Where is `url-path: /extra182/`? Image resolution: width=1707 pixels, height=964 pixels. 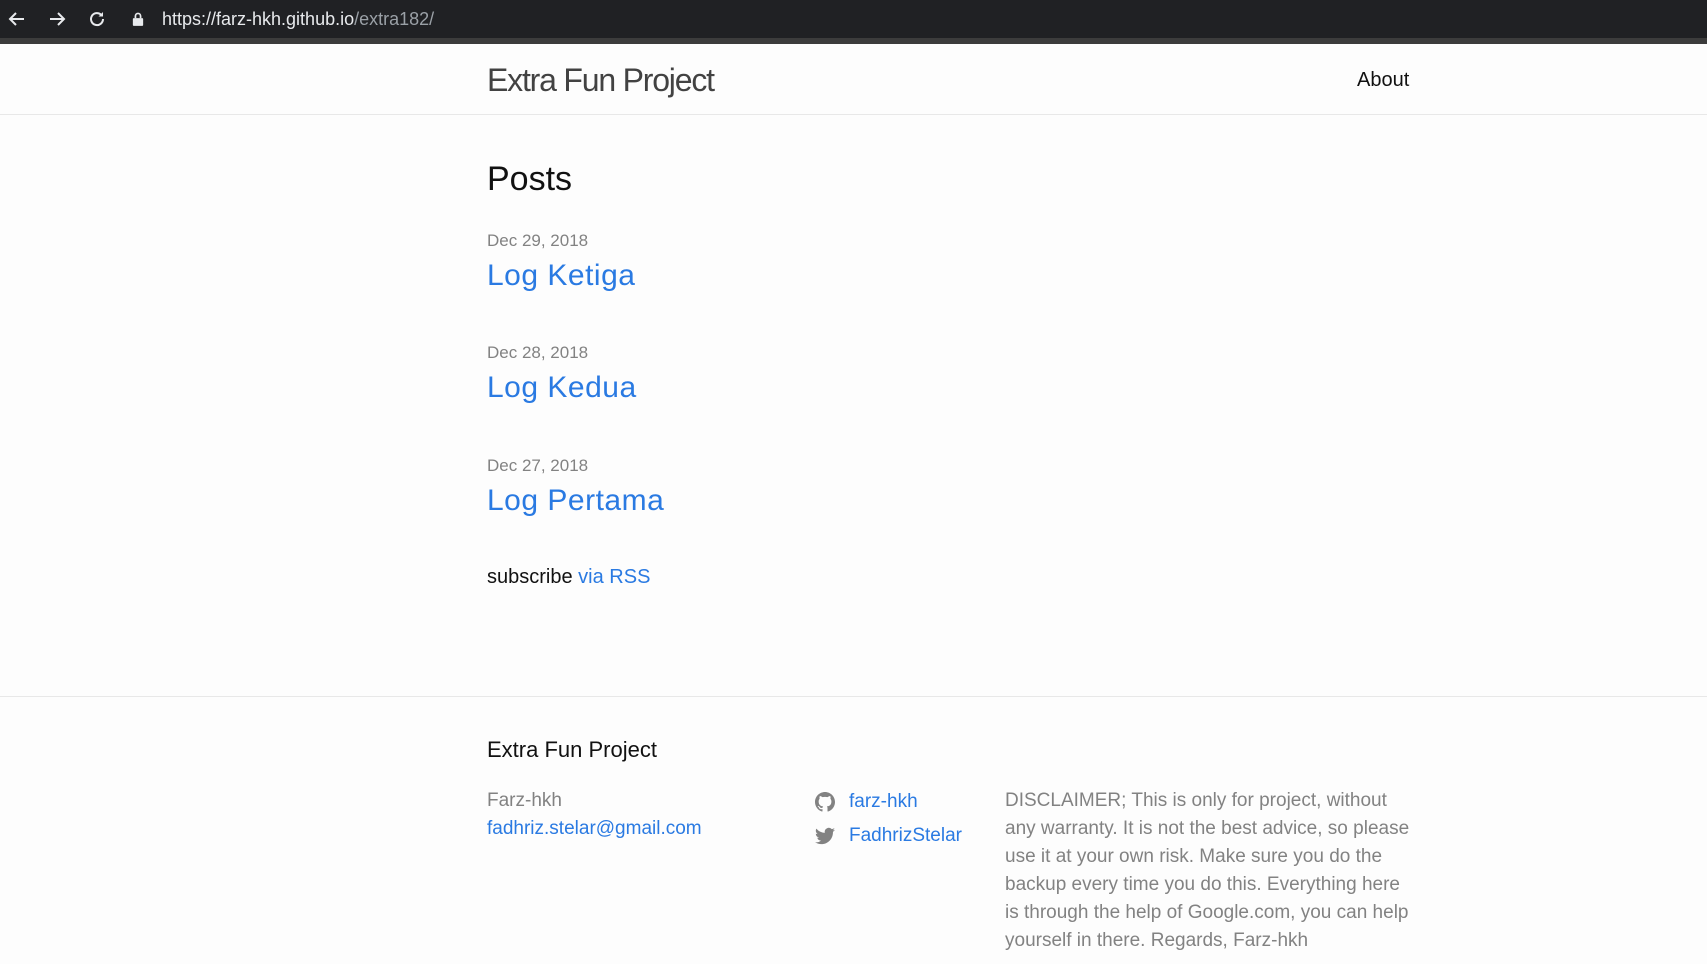 url-path: /extra182/ is located at coordinates (394, 18).